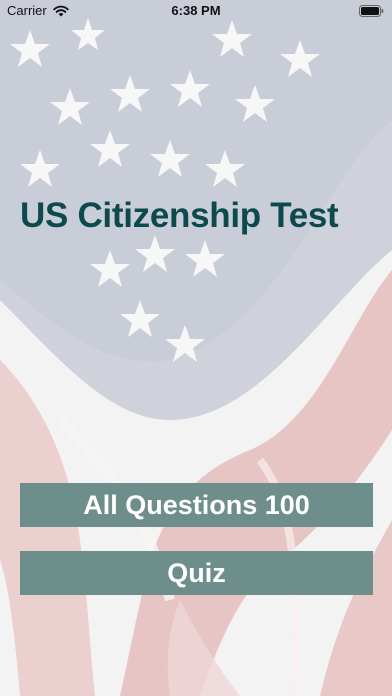 This screenshot has width=392, height=696. Describe the element at coordinates (196, 505) in the screenshot. I see `all-questions-button: All Questions 100` at that location.